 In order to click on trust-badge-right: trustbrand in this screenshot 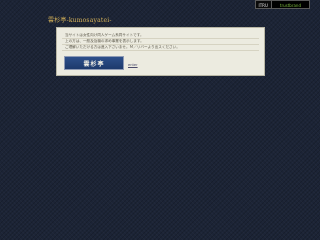, I will do `click(290, 4)`.